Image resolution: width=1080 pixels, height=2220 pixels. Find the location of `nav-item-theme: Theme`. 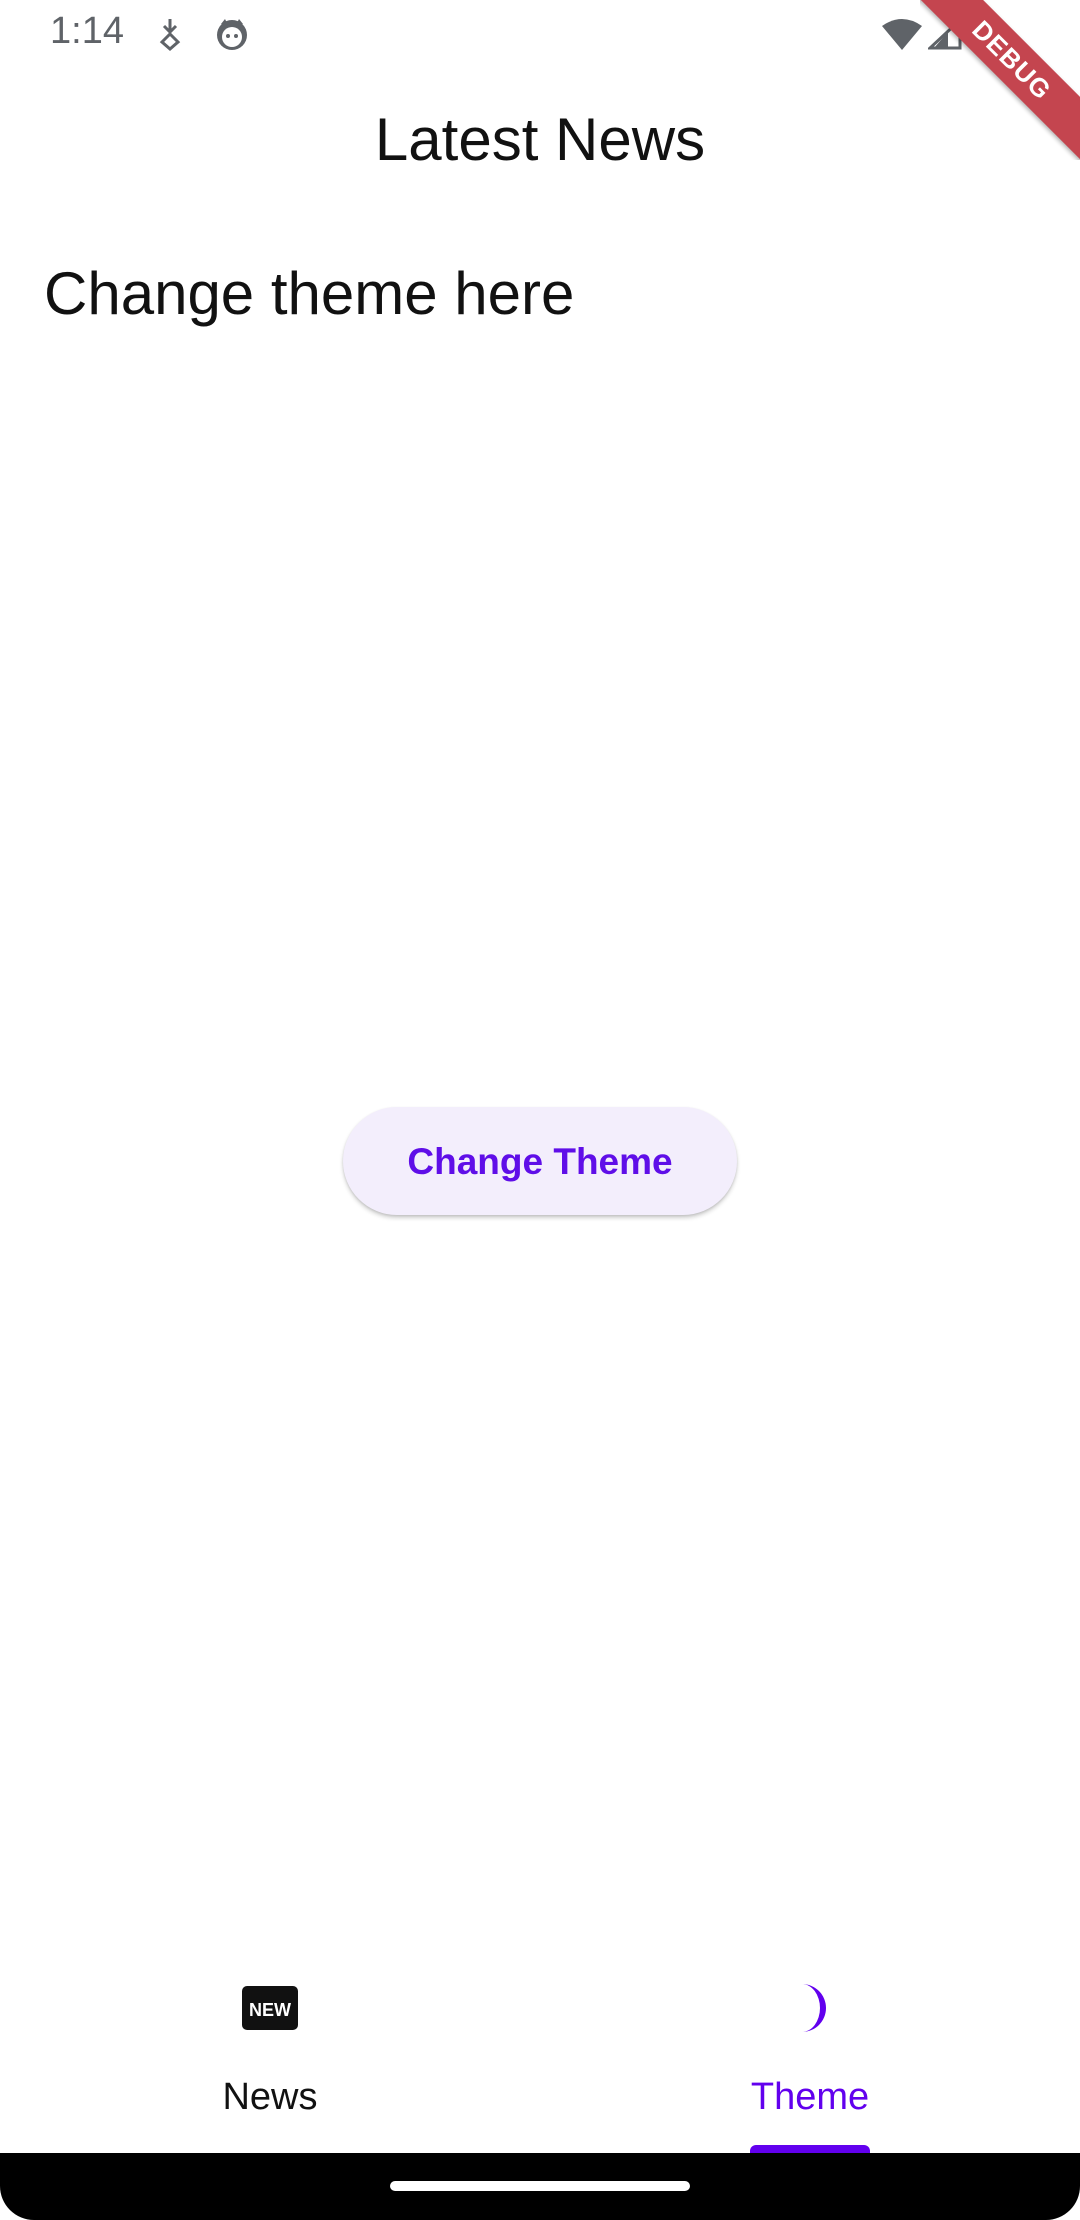

nav-item-theme: Theme is located at coordinates (810, 2053).